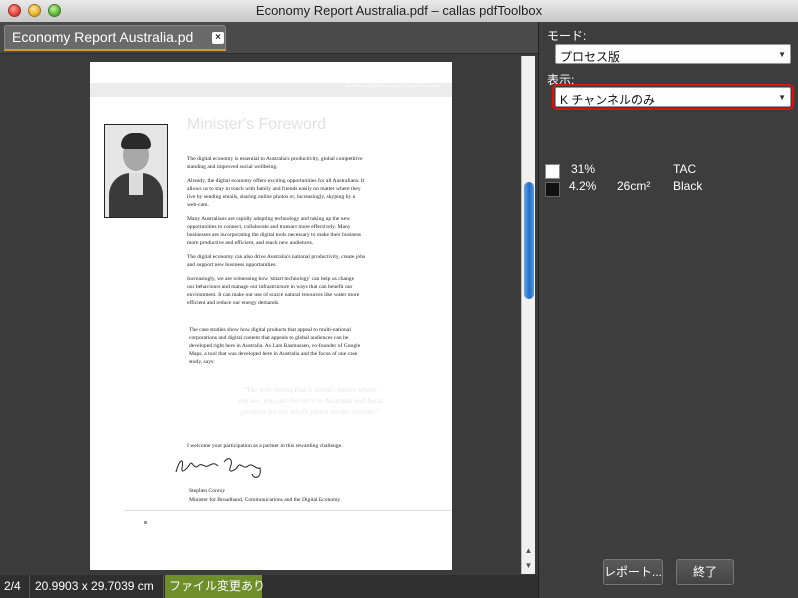 This screenshot has height=598, width=798. What do you see at coordinates (145, 522) in the screenshot?
I see `page-mark` at bounding box center [145, 522].